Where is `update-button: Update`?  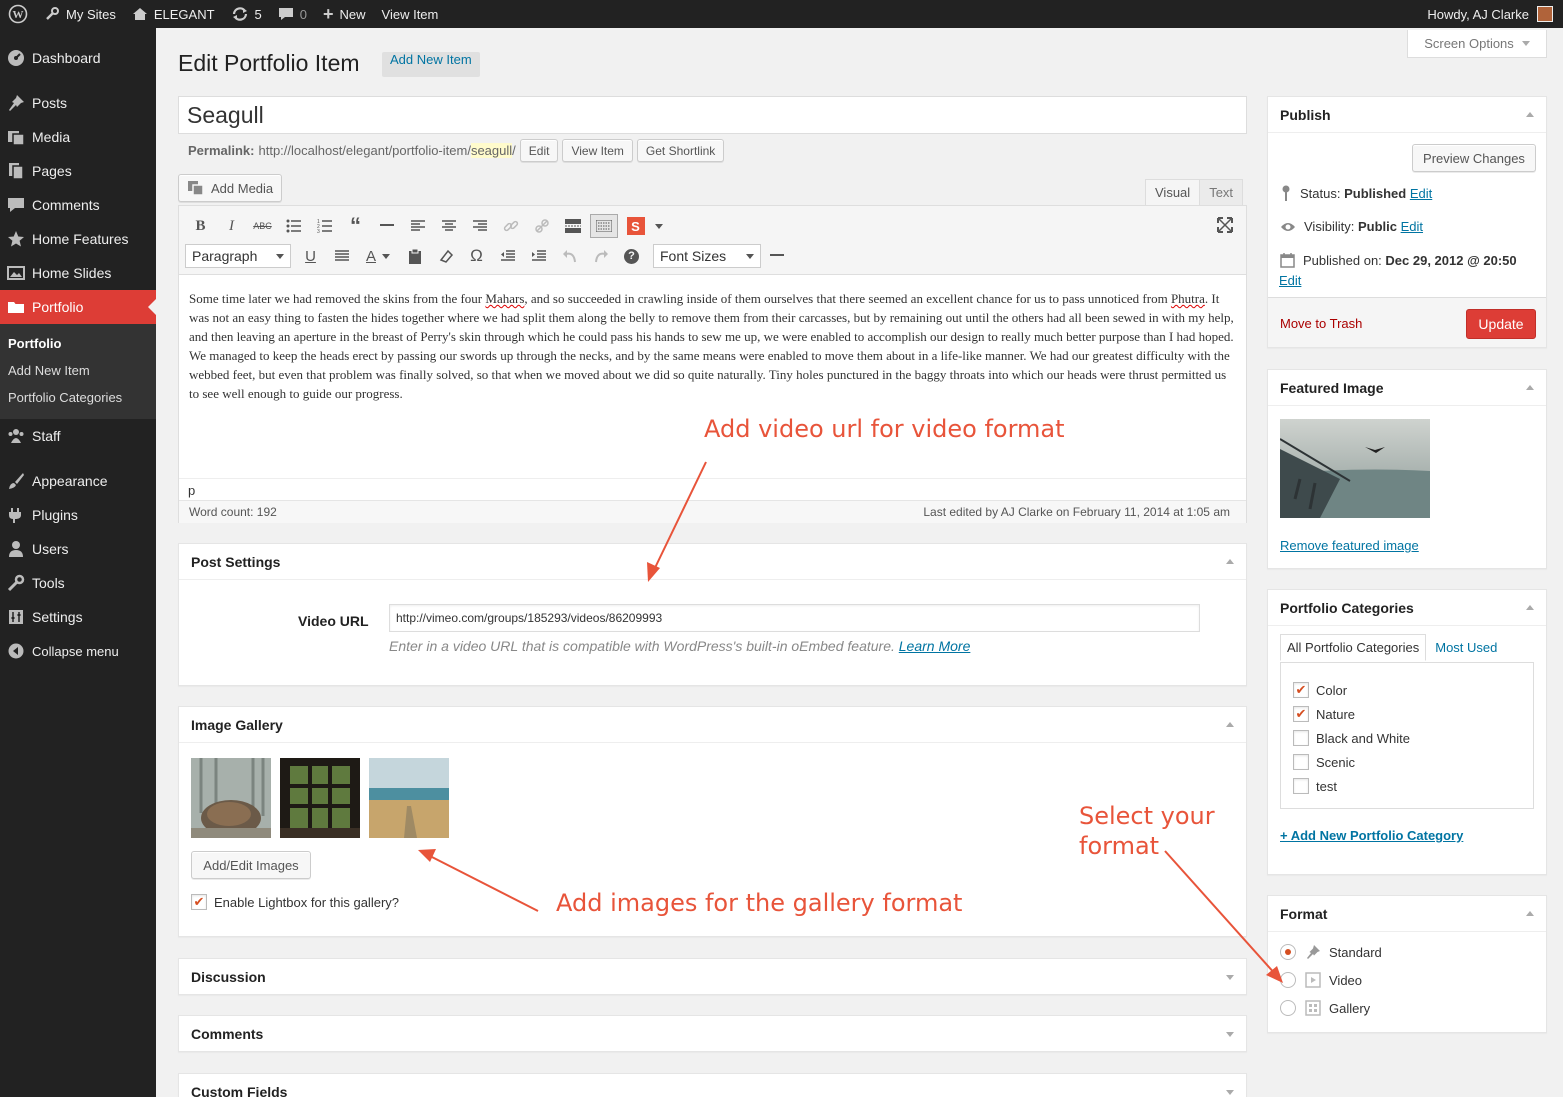
update-button: Update is located at coordinates (1501, 324).